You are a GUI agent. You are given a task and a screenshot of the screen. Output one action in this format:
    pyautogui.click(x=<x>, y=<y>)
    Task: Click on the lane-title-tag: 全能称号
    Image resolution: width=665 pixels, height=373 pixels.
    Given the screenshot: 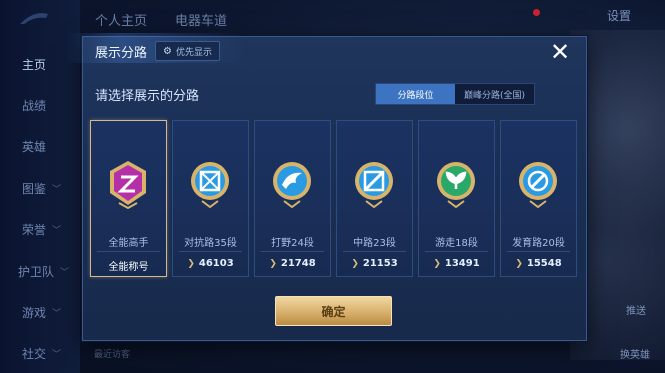 What is the action you would take?
    pyautogui.click(x=128, y=267)
    